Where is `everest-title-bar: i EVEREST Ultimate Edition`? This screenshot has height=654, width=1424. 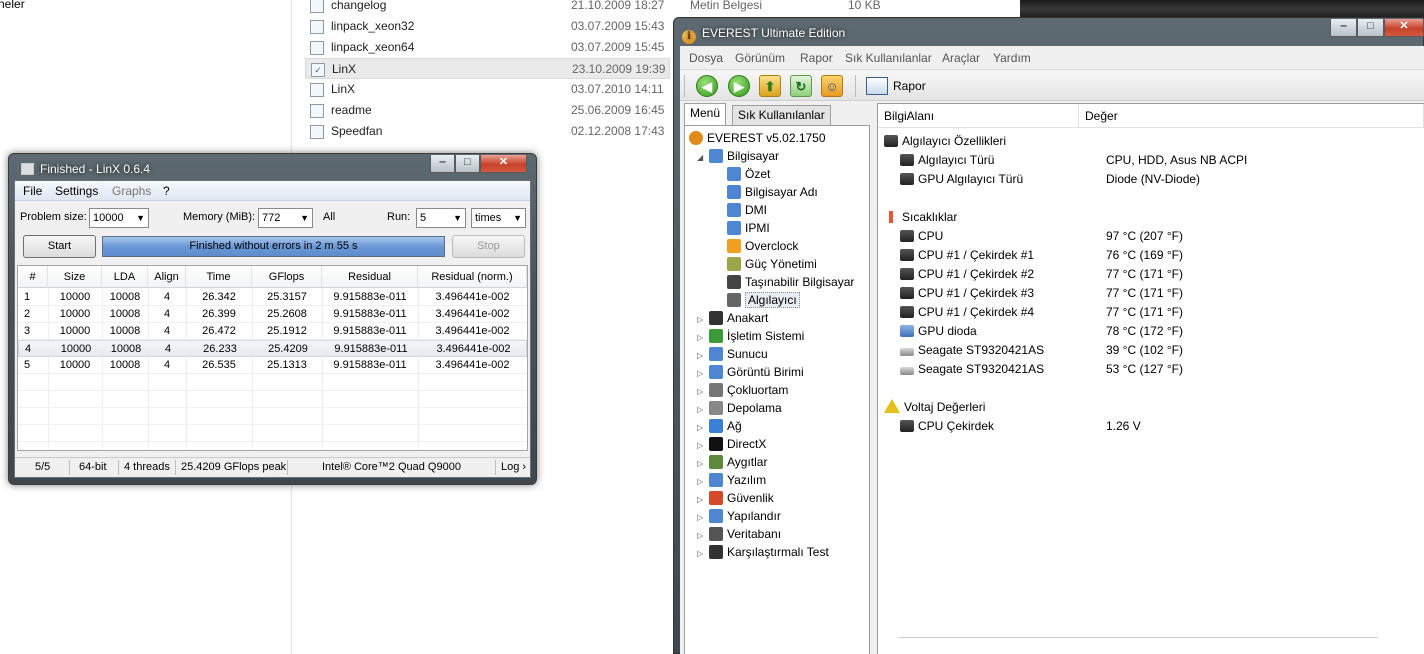 everest-title-bar: i EVEREST Ultimate Edition is located at coordinates (763, 35).